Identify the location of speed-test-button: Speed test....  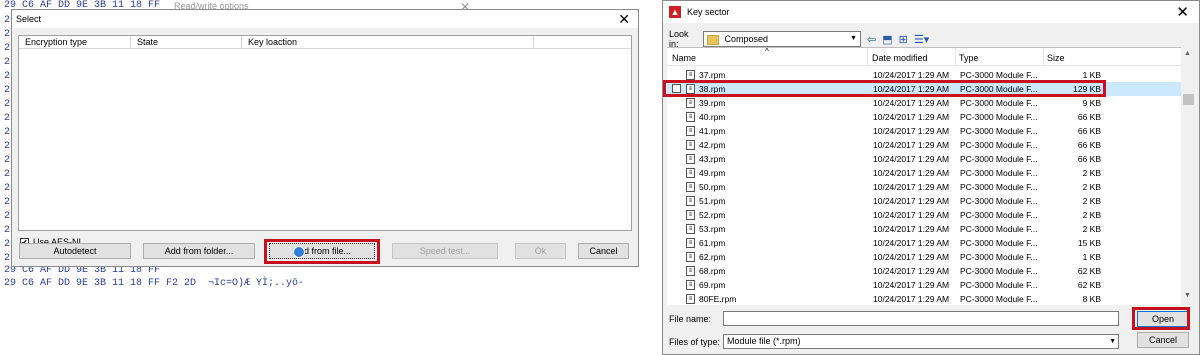
(445, 251).